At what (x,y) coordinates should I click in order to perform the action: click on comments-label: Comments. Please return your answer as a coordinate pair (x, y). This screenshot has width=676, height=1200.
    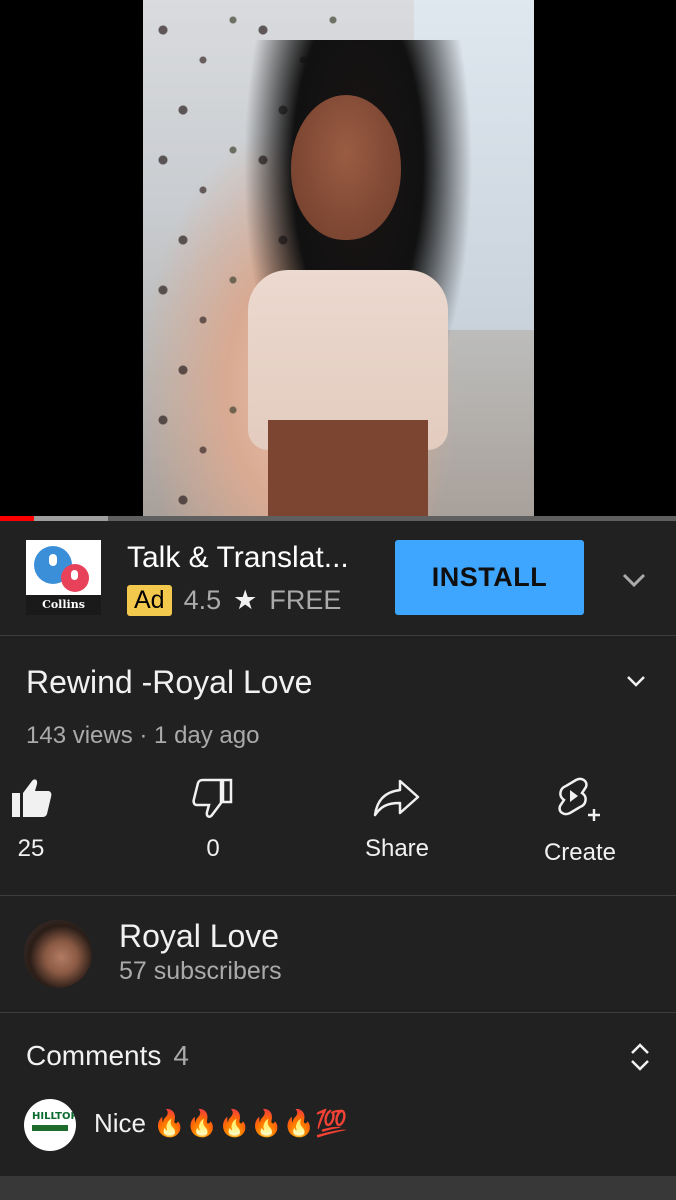
    Looking at the image, I should click on (94, 1055).